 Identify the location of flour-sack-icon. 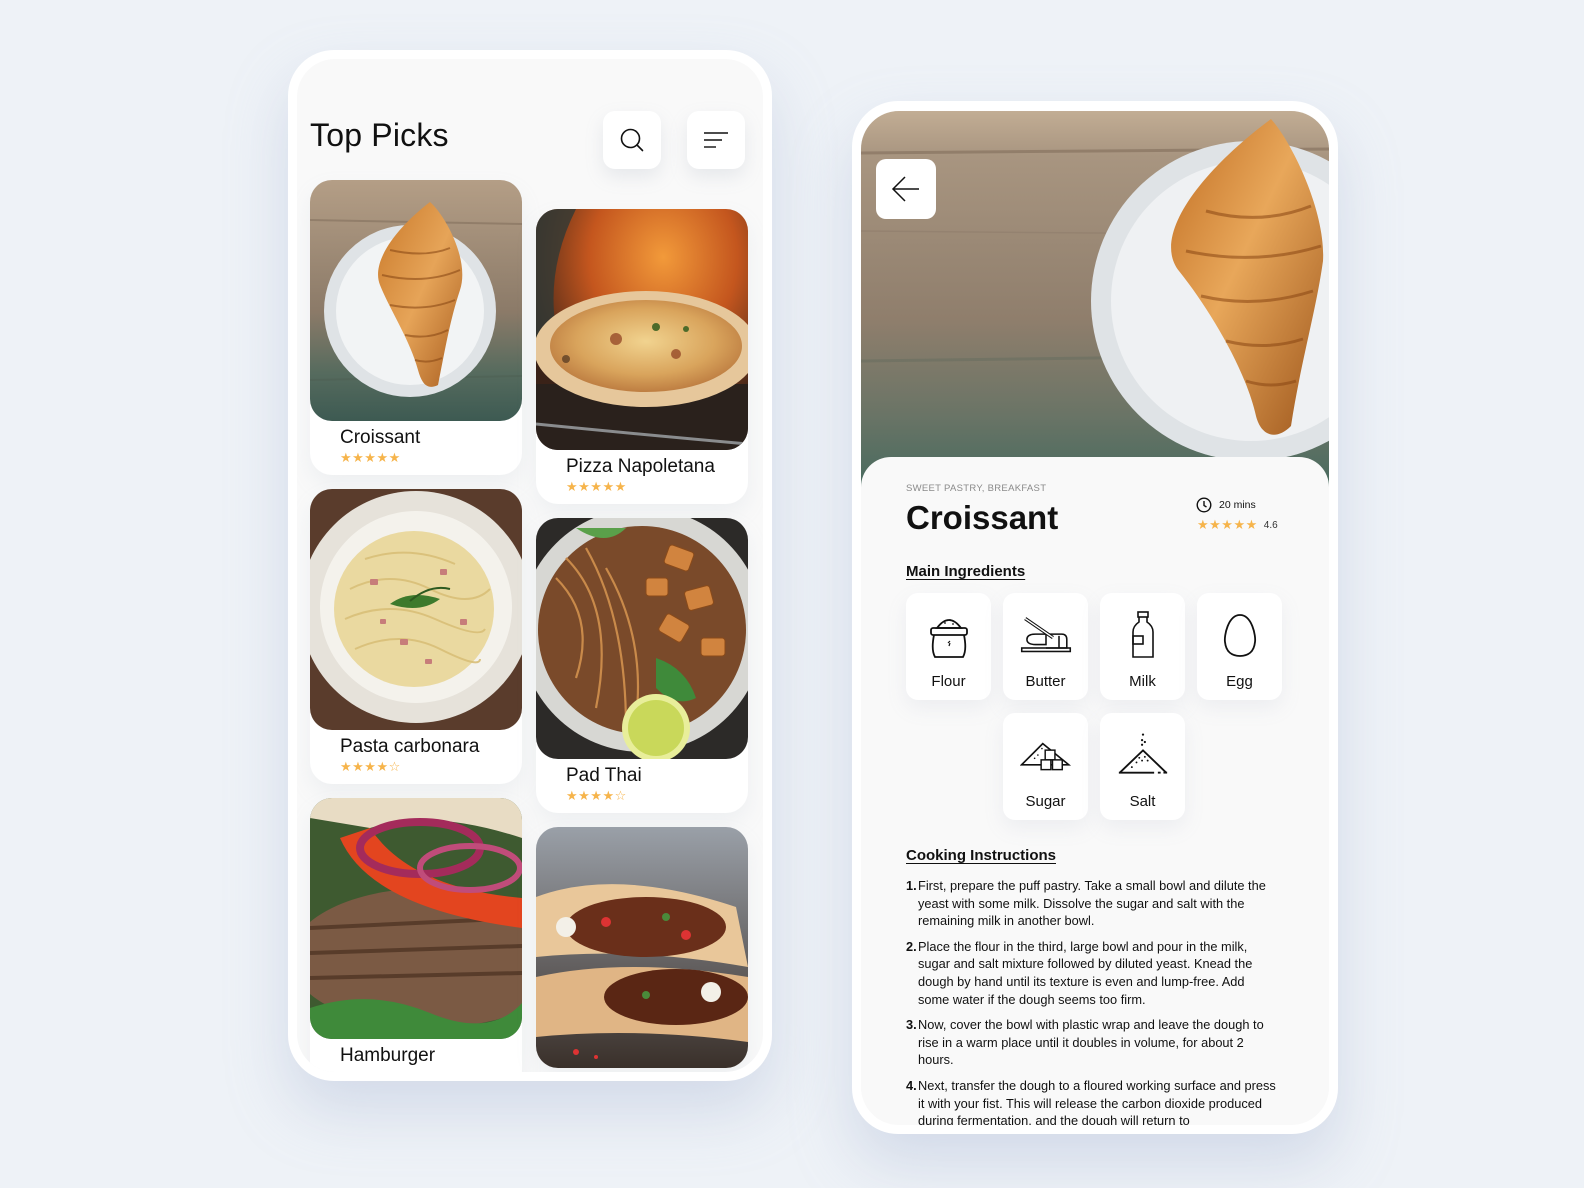
(949, 638).